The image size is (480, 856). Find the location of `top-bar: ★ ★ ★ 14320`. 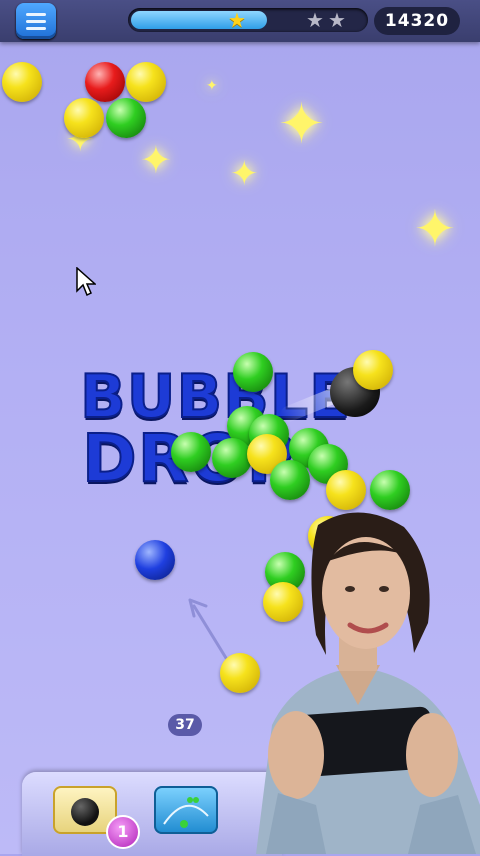

top-bar: ★ ★ ★ 14320 is located at coordinates (240, 21).